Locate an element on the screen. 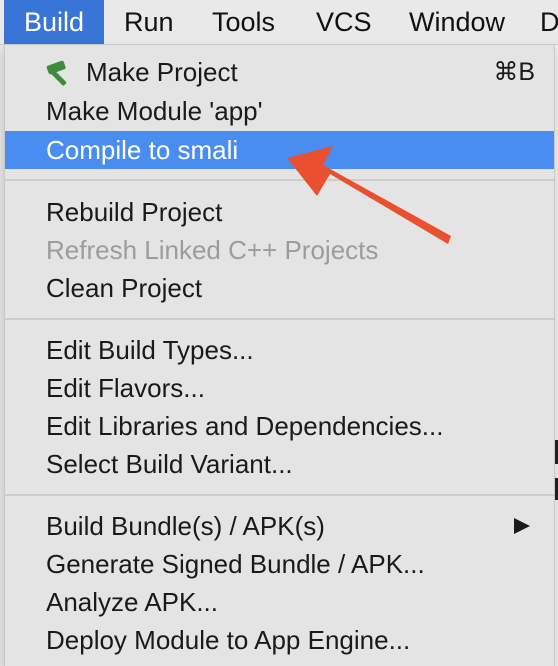 The image size is (558, 666). hammer-icon is located at coordinates (56, 73).